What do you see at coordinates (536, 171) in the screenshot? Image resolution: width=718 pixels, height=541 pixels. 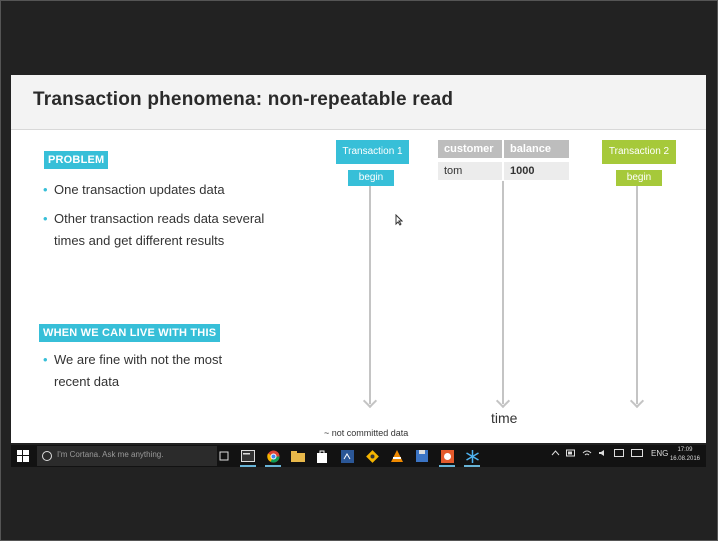 I see `table-cell-balance: 1000` at bounding box center [536, 171].